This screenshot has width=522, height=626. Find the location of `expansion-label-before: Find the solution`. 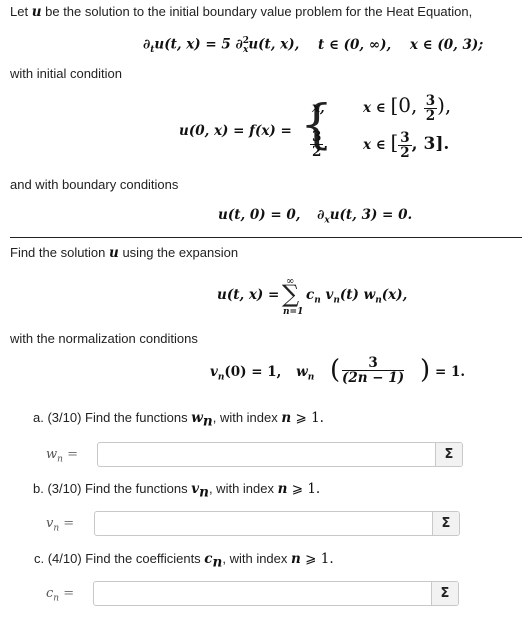

expansion-label-before: Find the solution is located at coordinates (60, 252).